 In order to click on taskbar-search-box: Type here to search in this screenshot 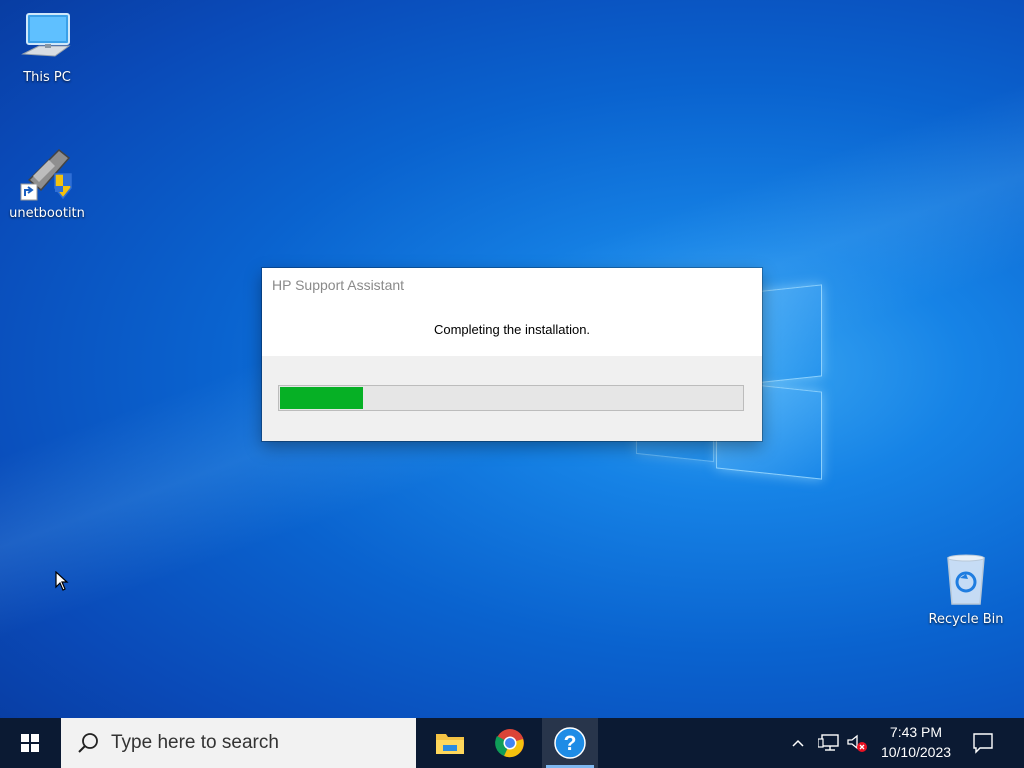, I will do `click(238, 743)`.